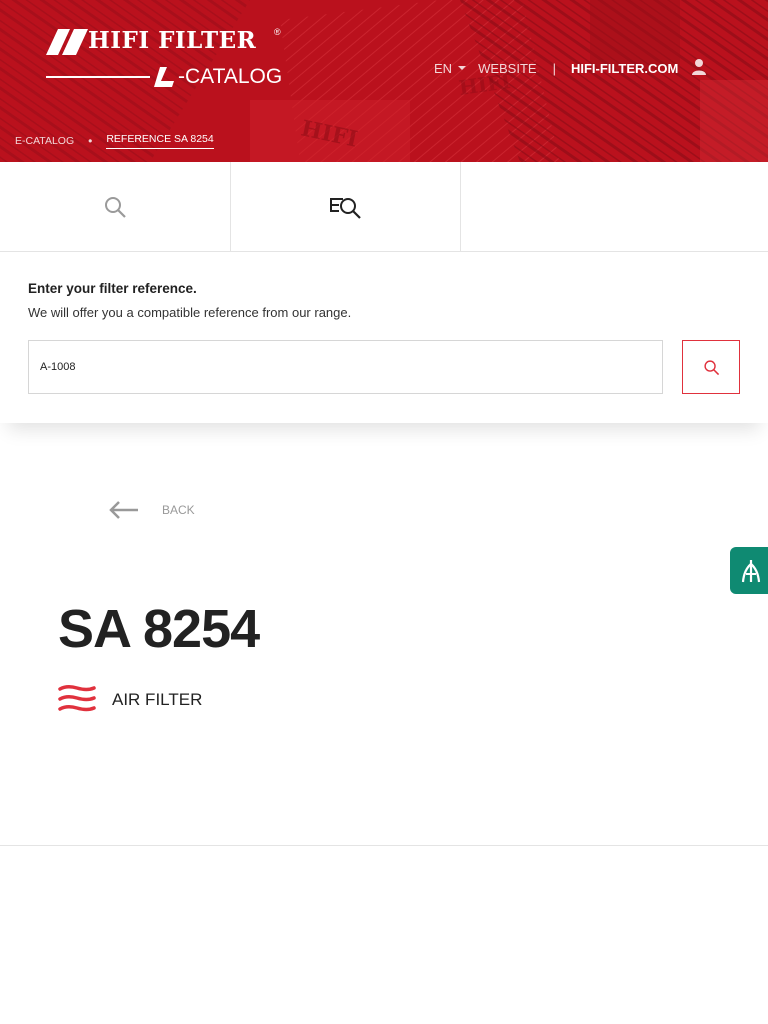 Image resolution: width=768 pixels, height=1024 pixels. Describe the element at coordinates (624, 68) in the screenshot. I see `hifi-filter-site-link: HIFI-FILTER.COM` at that location.